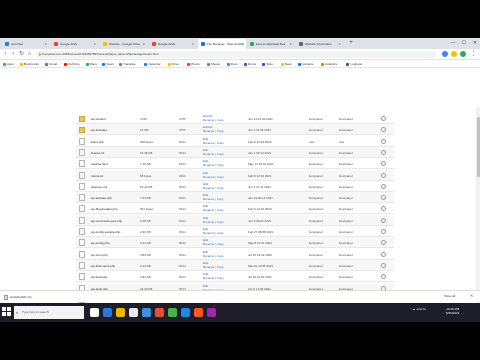 This screenshot has width=480, height=360. Describe the element at coordinates (71, 64) in the screenshot. I see `bookmark: YouTube` at that location.